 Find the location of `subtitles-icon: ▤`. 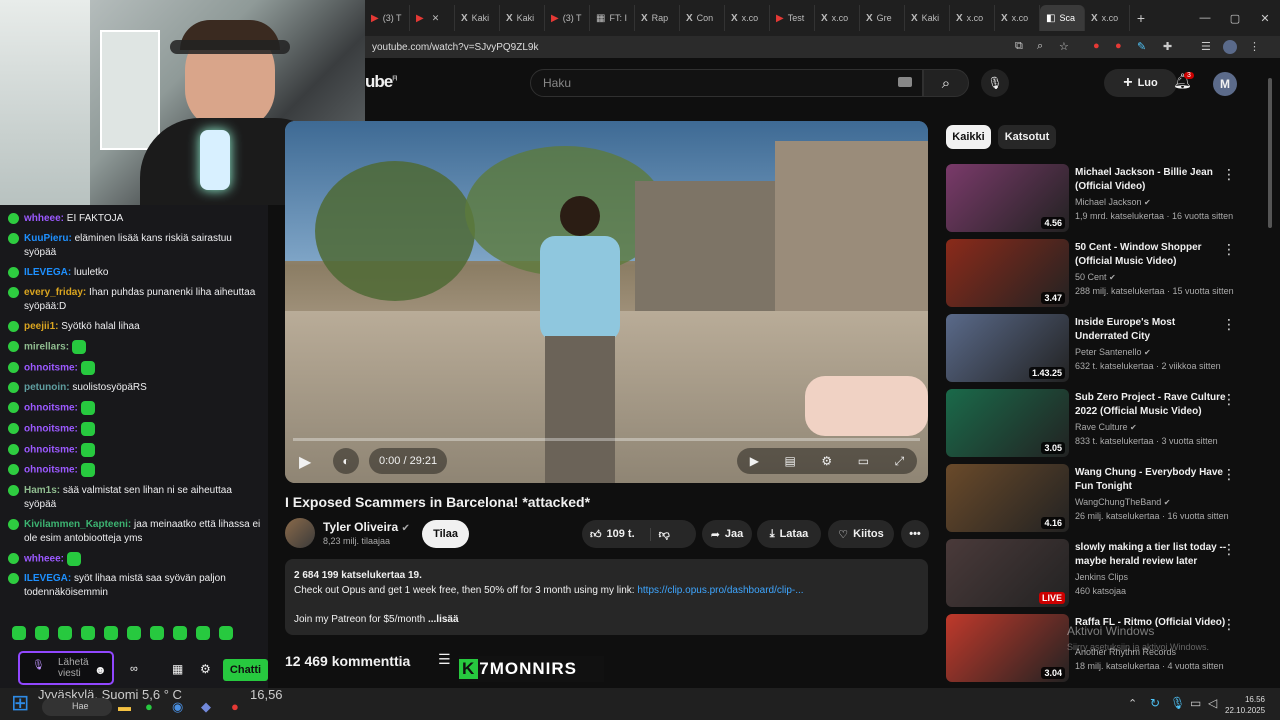

subtitles-icon: ▤ is located at coordinates (790, 461).